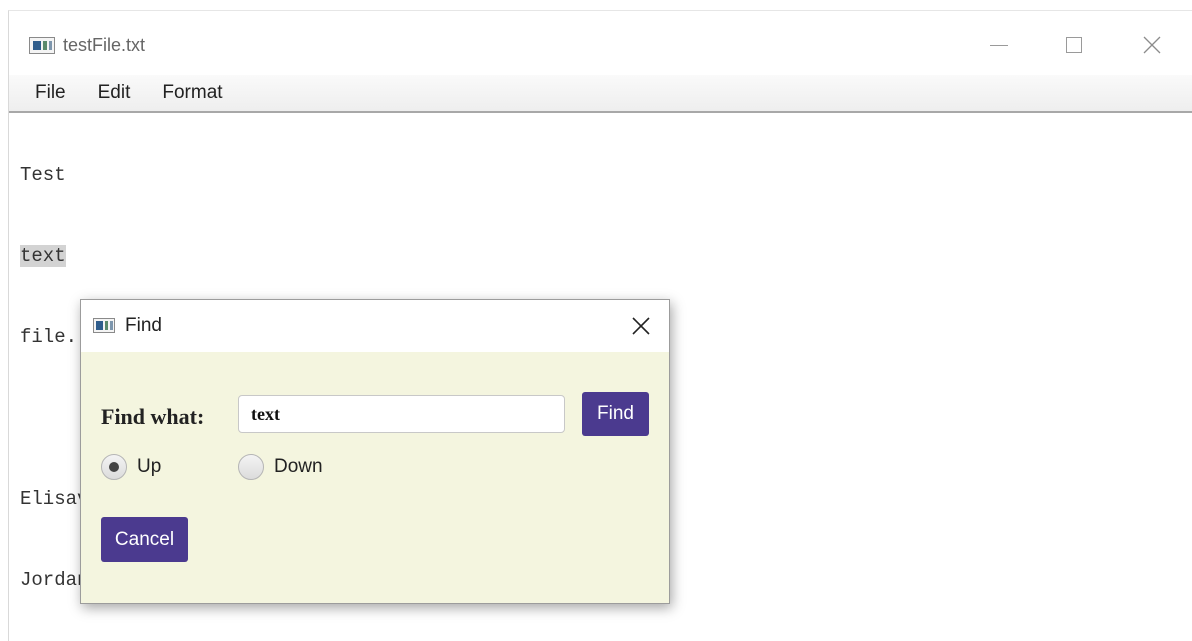  I want to click on dialog-title-bar: Find, so click(375, 326).